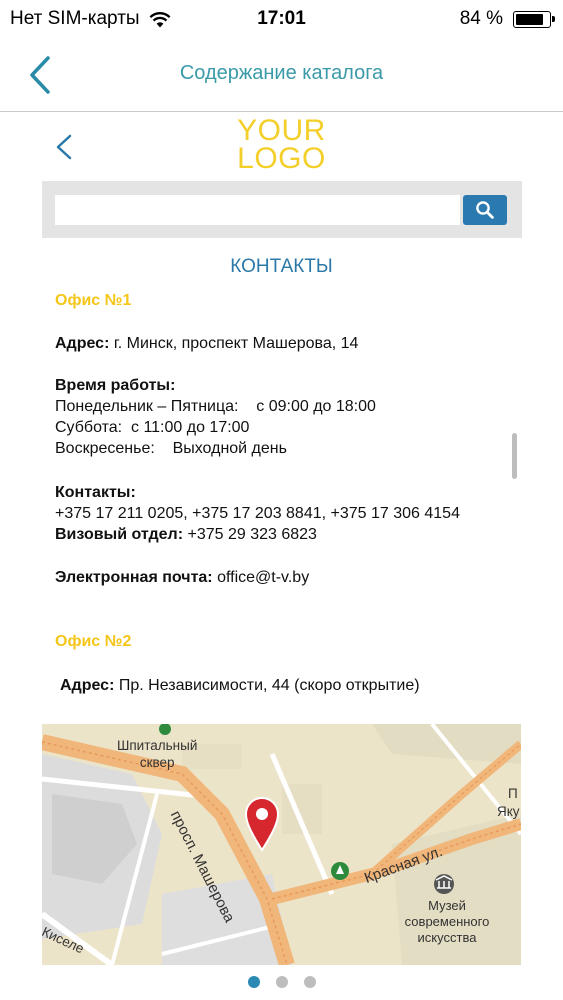 The image size is (563, 1000). What do you see at coordinates (160, 20) in the screenshot?
I see `wifi-icon` at bounding box center [160, 20].